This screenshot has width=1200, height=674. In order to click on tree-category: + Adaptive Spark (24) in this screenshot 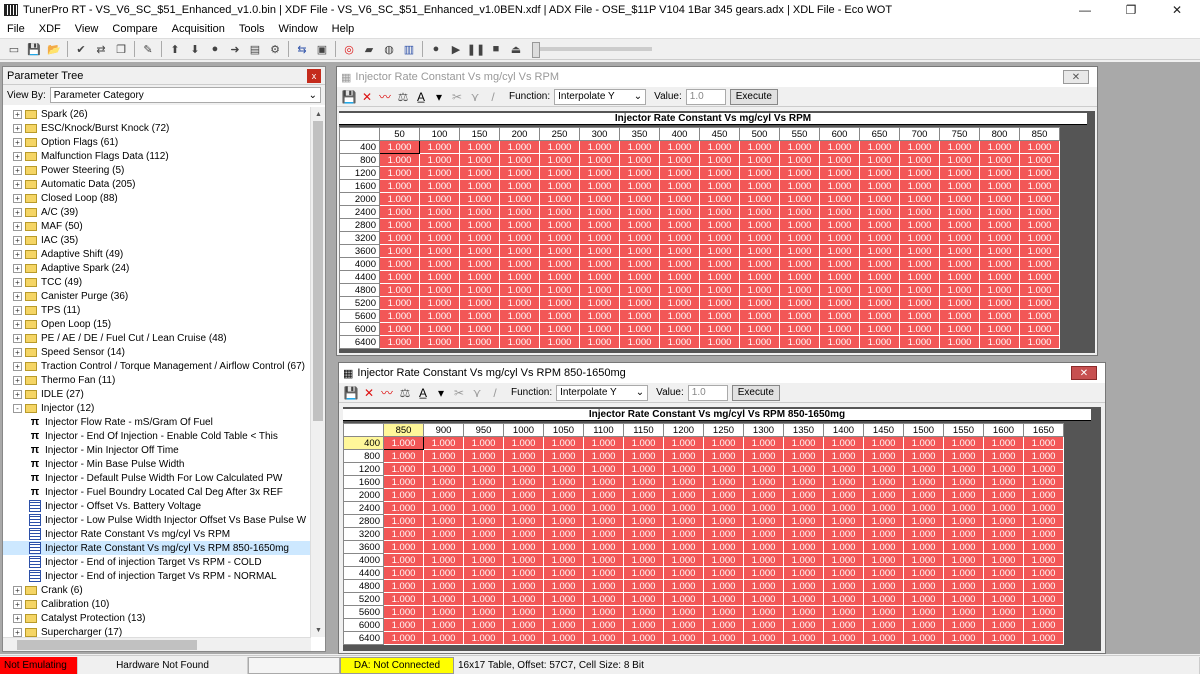, I will do `click(157, 268)`.